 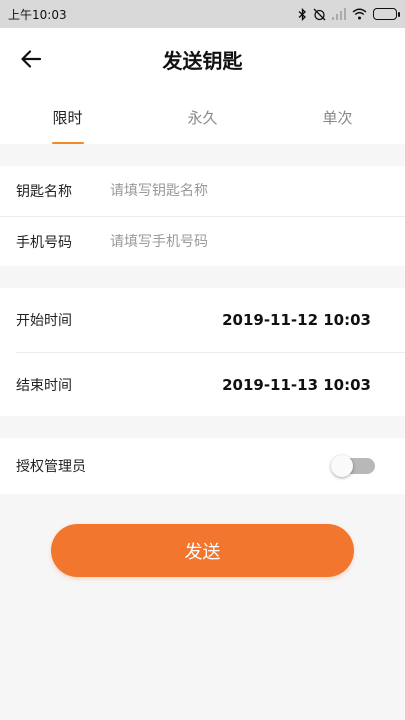 I want to click on page-title: 发送钥匙, so click(x=202, y=60).